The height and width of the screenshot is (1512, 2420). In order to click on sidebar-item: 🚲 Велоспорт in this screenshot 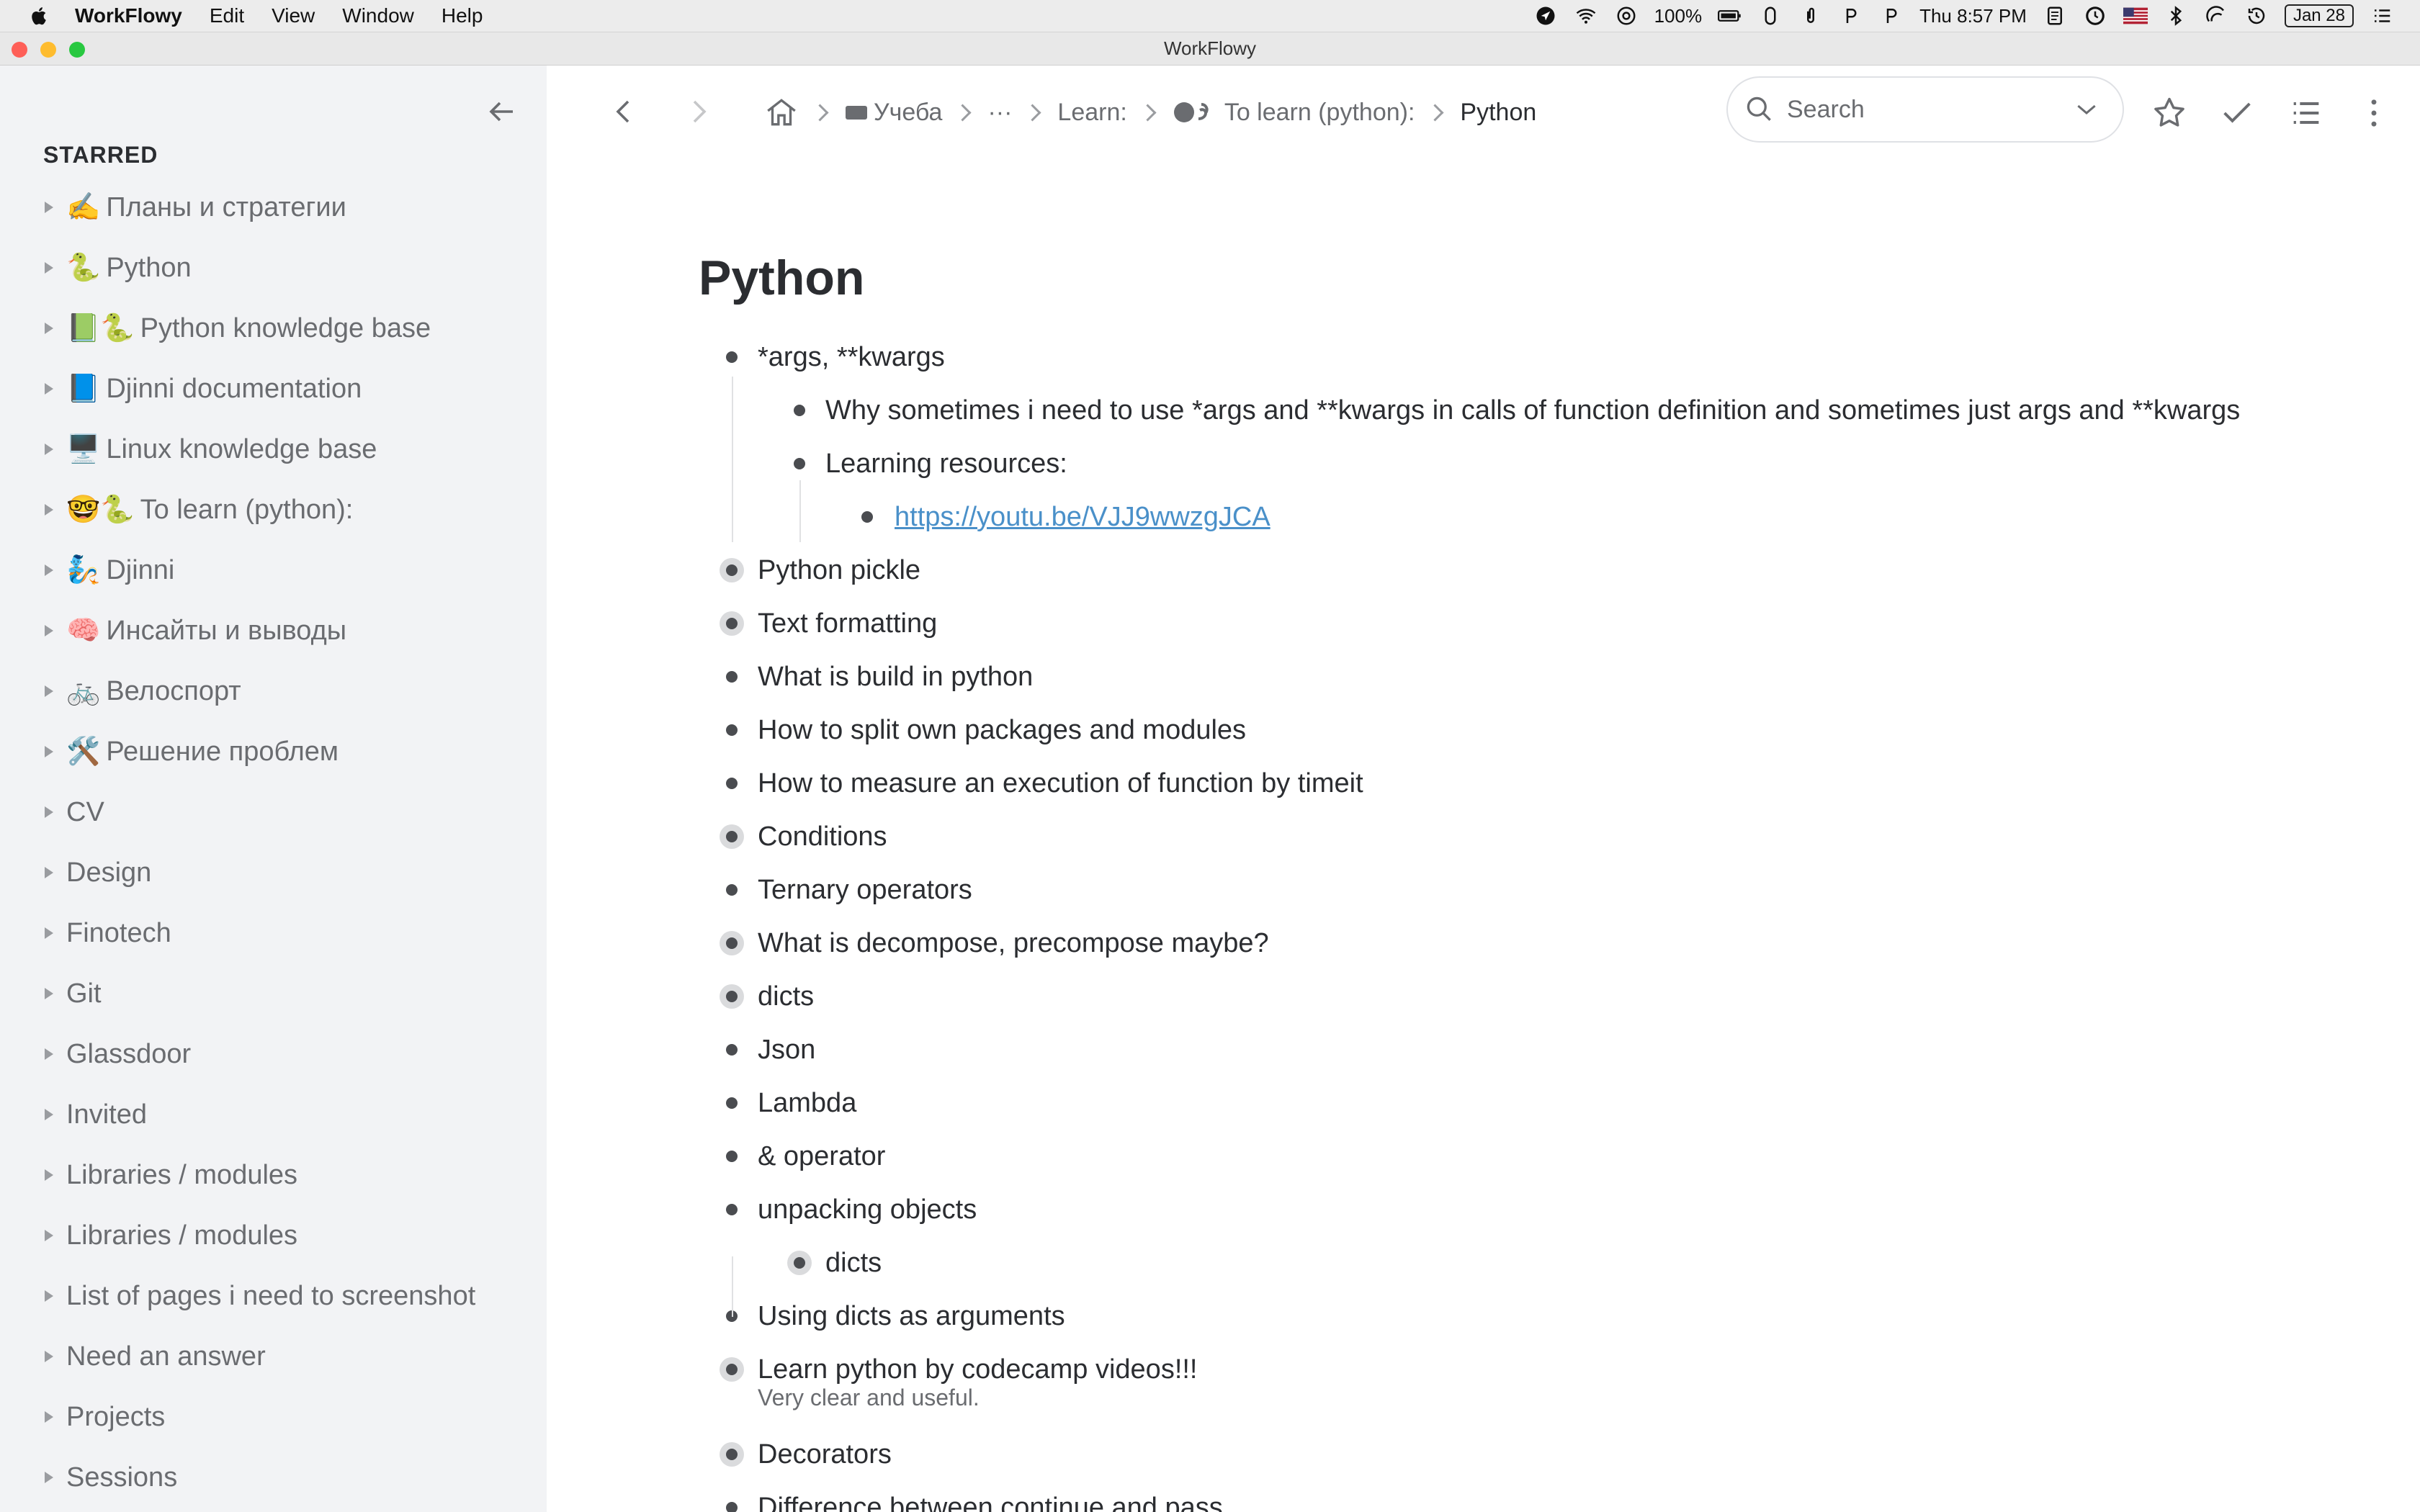, I will do `click(273, 691)`.